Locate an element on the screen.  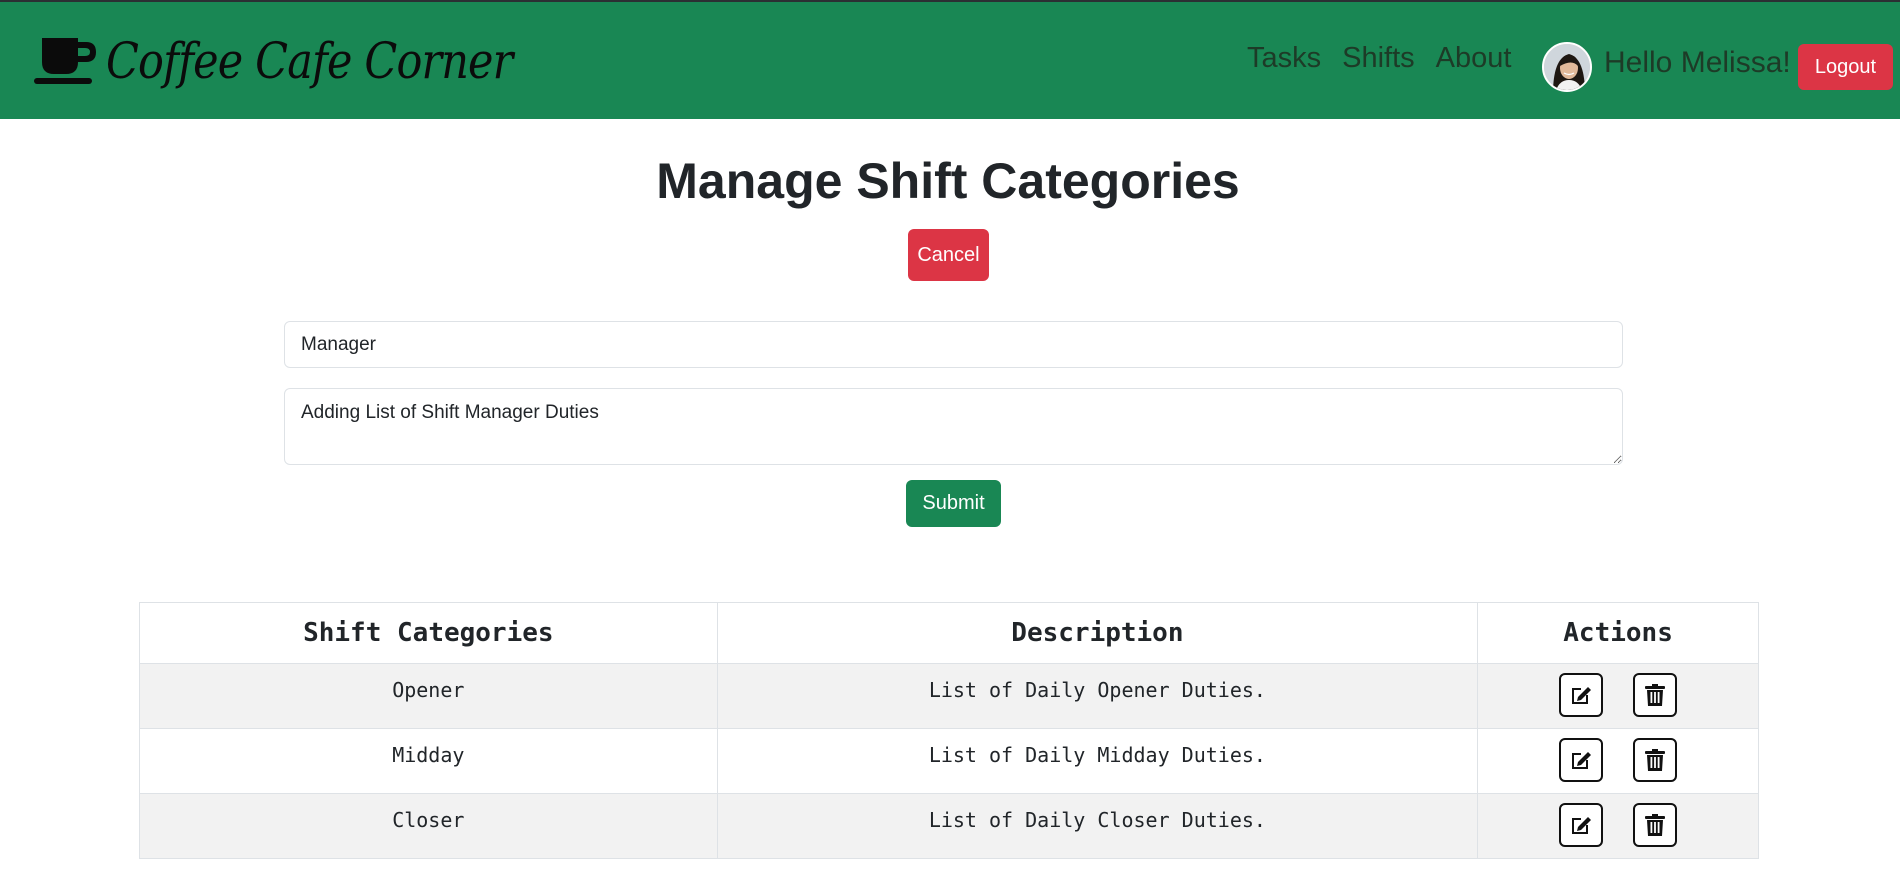
cell-description: List of Daily Midday Duties. is located at coordinates (1097, 761).